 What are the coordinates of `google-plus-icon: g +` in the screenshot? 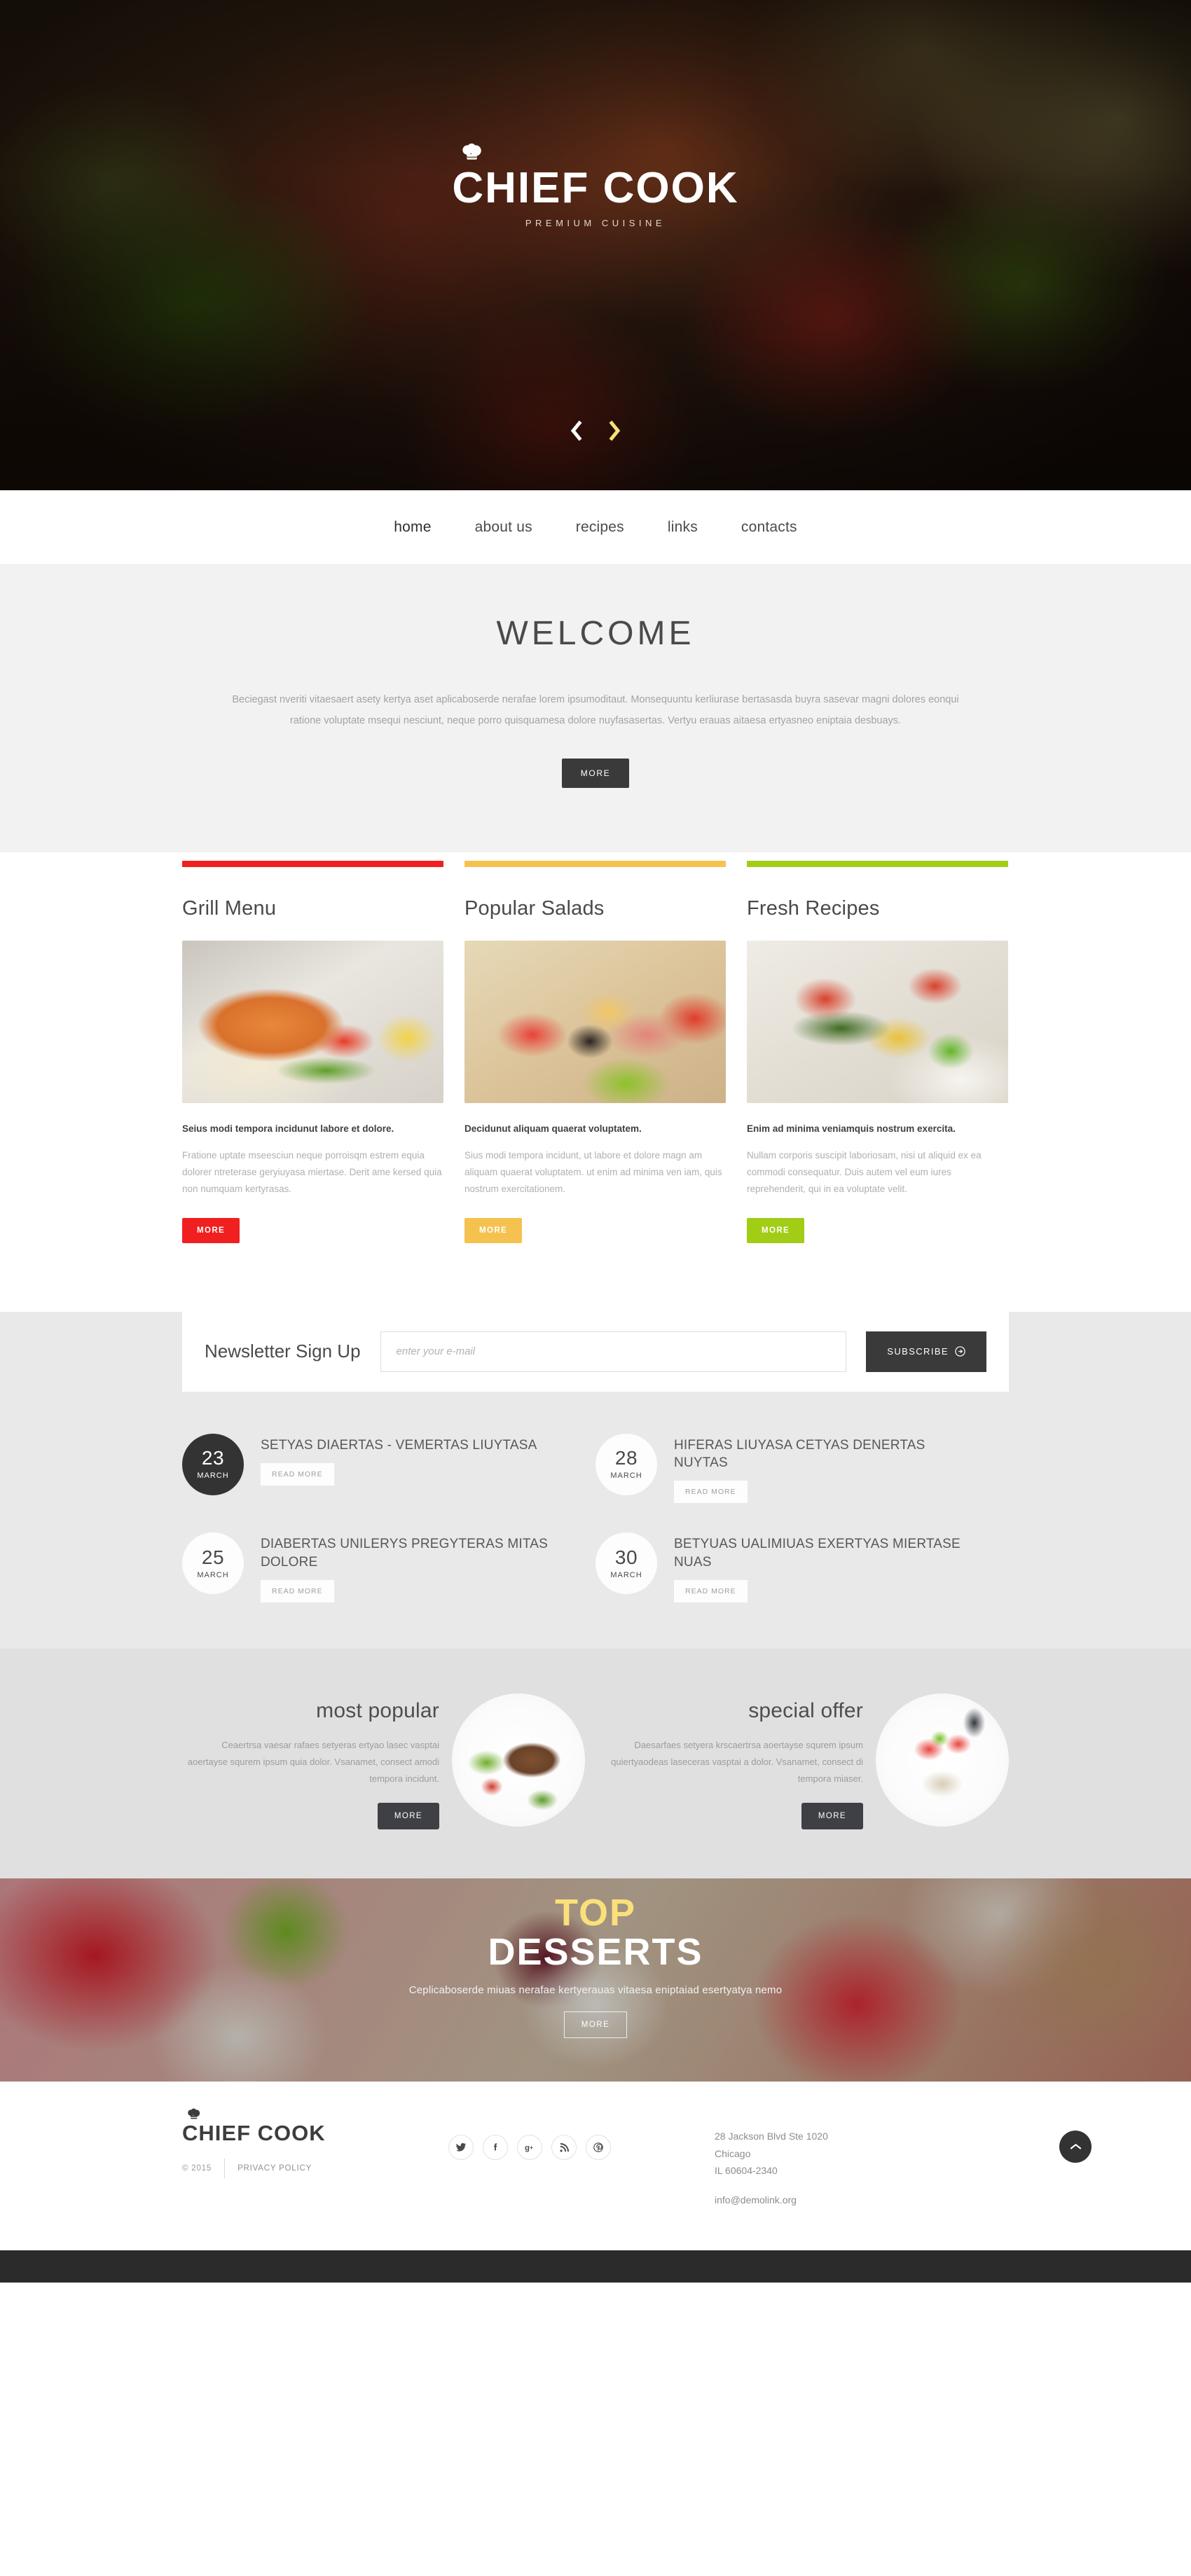 It's located at (529, 2148).